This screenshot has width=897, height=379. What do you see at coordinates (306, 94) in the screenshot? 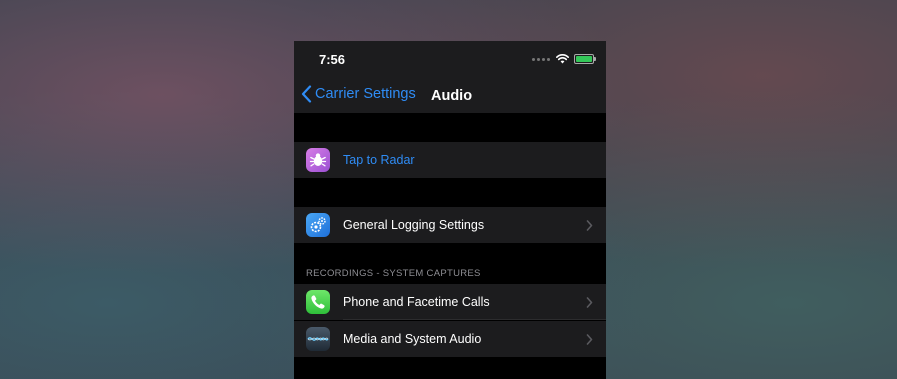
I see `chevron-left-icon` at bounding box center [306, 94].